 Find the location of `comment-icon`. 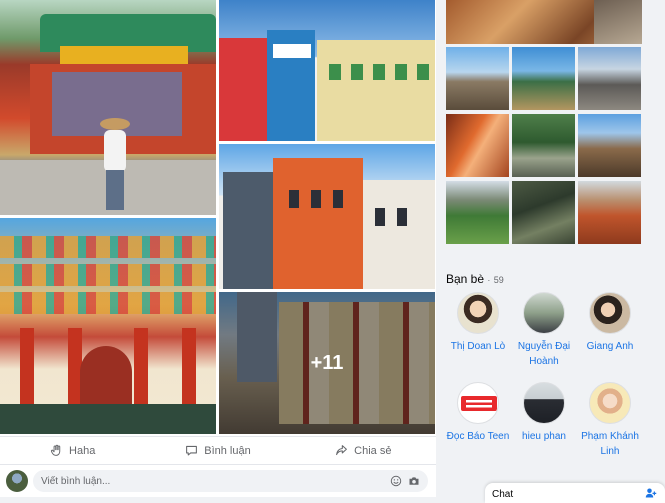

comment-icon is located at coordinates (192, 450).